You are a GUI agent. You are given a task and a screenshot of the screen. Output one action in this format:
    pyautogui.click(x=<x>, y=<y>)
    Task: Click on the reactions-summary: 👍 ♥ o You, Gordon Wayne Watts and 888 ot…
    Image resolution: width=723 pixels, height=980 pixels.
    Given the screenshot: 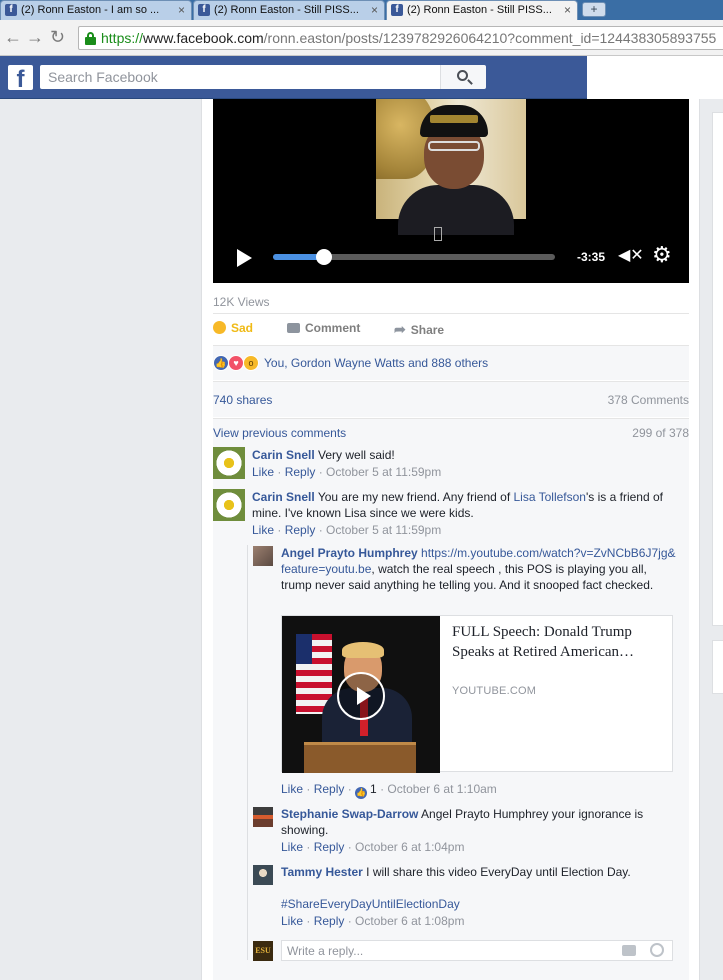 What is the action you would take?
    pyautogui.click(x=451, y=362)
    